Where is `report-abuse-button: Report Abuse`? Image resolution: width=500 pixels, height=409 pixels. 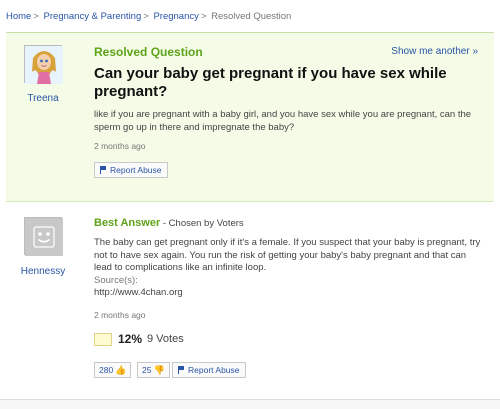 report-abuse-button: Report Abuse is located at coordinates (131, 170).